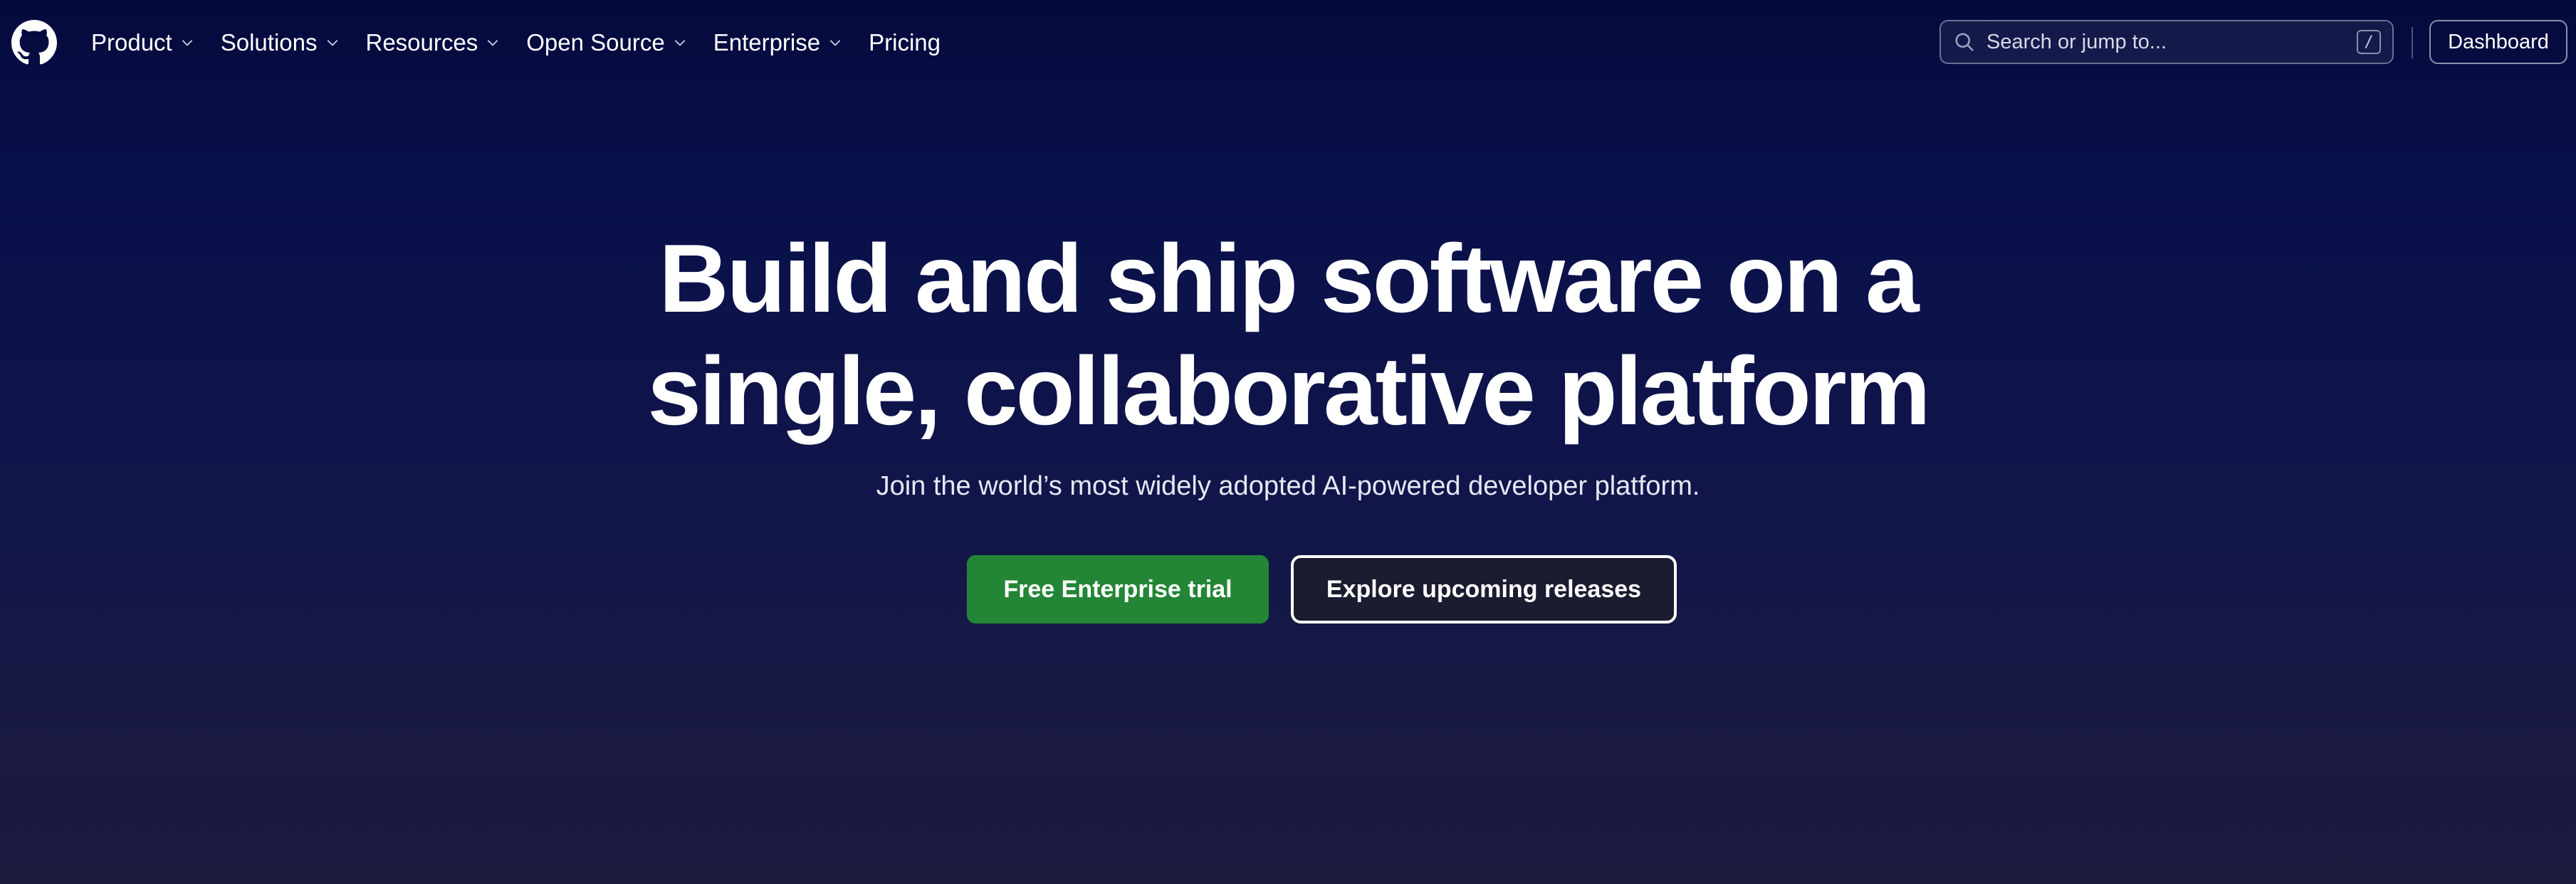 This screenshot has width=2576, height=884. Describe the element at coordinates (421, 42) in the screenshot. I see `nav-item-label: Resources` at that location.